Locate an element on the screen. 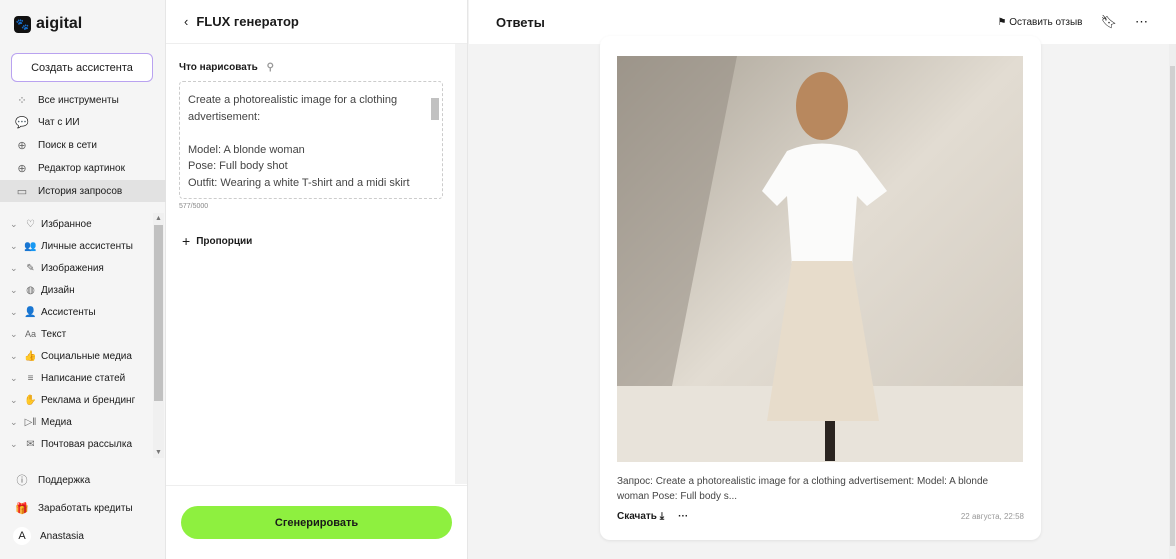 The image size is (1176, 559). panel-scrollbar is located at coordinates (461, 264).